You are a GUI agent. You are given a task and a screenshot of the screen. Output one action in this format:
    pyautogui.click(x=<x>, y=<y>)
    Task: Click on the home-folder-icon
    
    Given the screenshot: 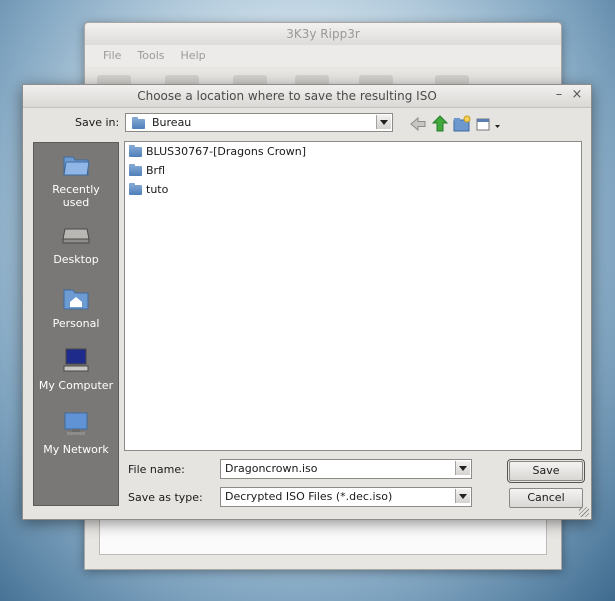 What is the action you would take?
    pyautogui.click(x=76, y=299)
    